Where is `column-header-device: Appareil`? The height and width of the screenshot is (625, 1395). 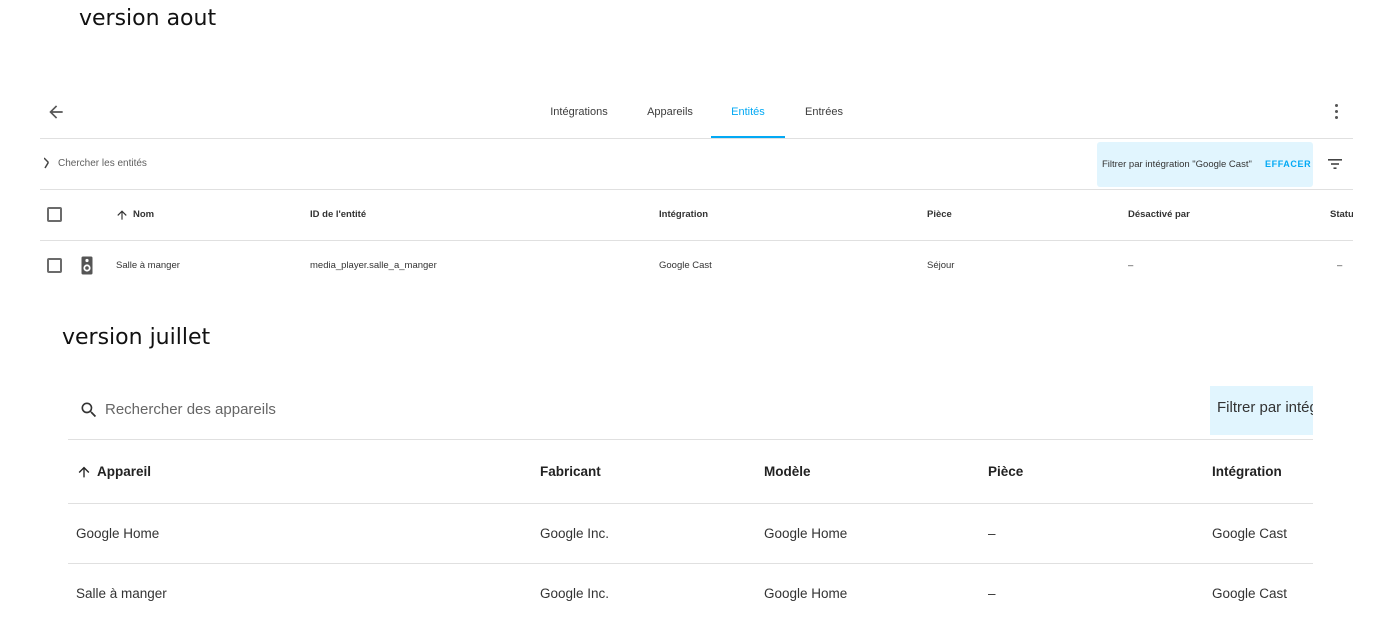
column-header-device: Appareil is located at coordinates (226, 471).